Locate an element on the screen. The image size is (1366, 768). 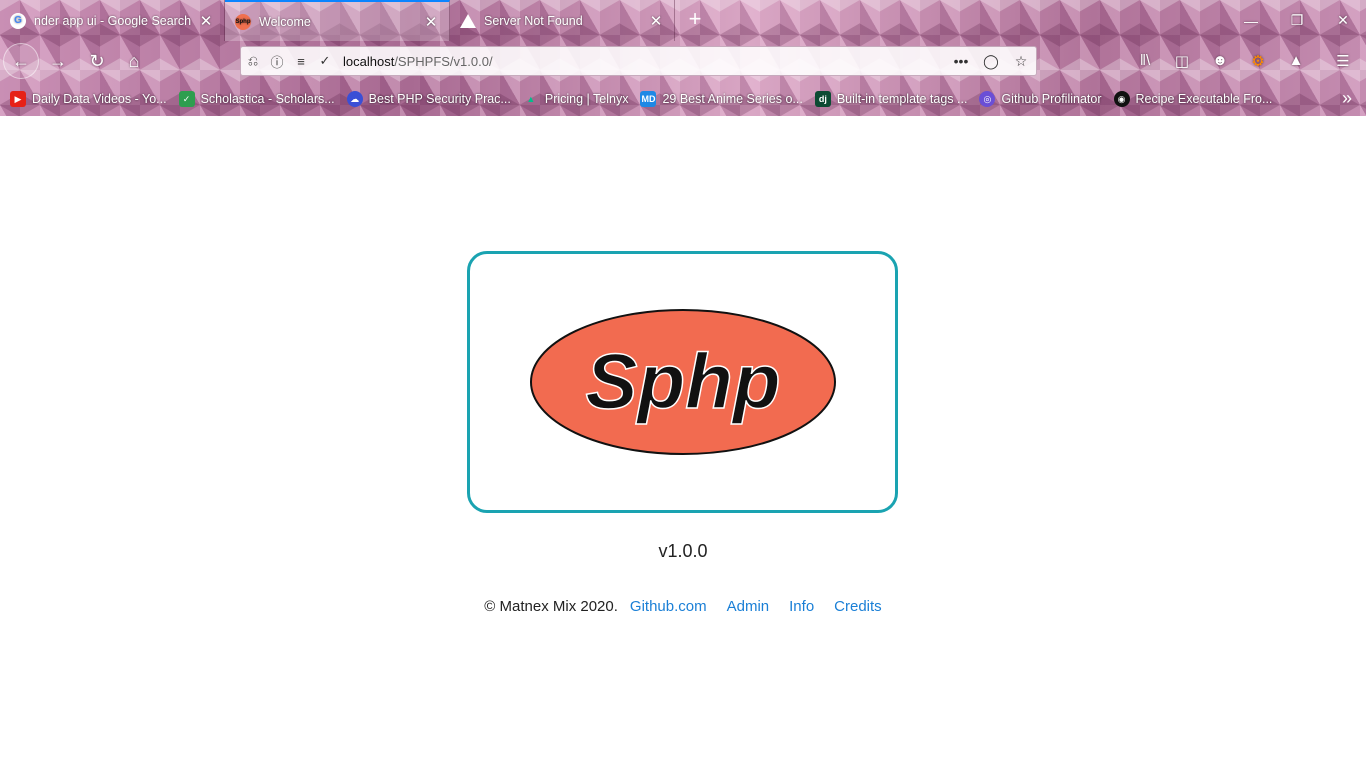
sphp-favicon: Sphp is located at coordinates (243, 21).